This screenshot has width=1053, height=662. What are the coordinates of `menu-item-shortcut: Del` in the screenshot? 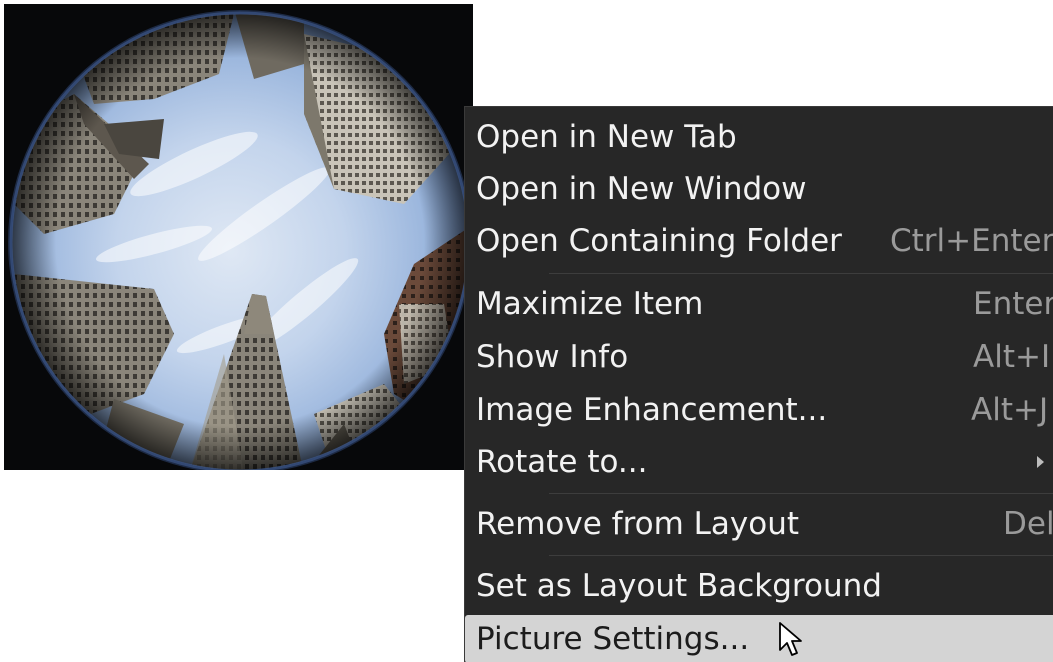 It's located at (1028, 524).